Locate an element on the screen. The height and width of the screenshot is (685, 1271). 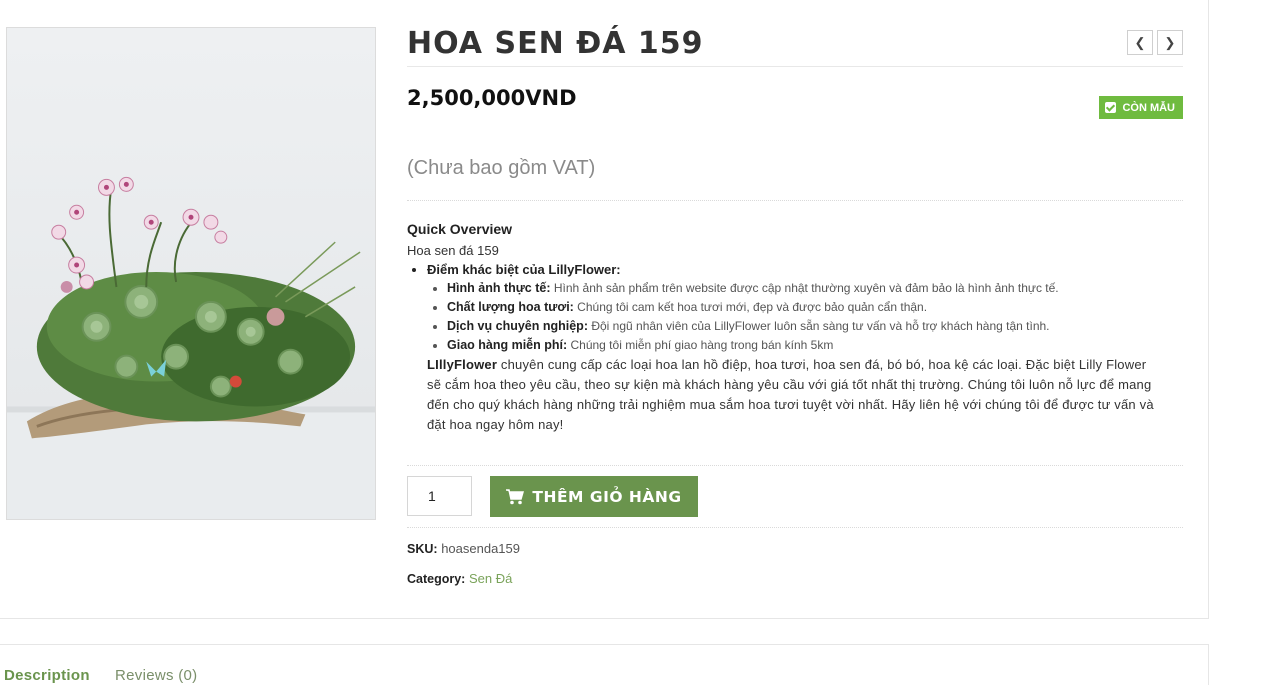
add-to-cart-label: THÊM GIỎ HÀNG is located at coordinates (607, 496).